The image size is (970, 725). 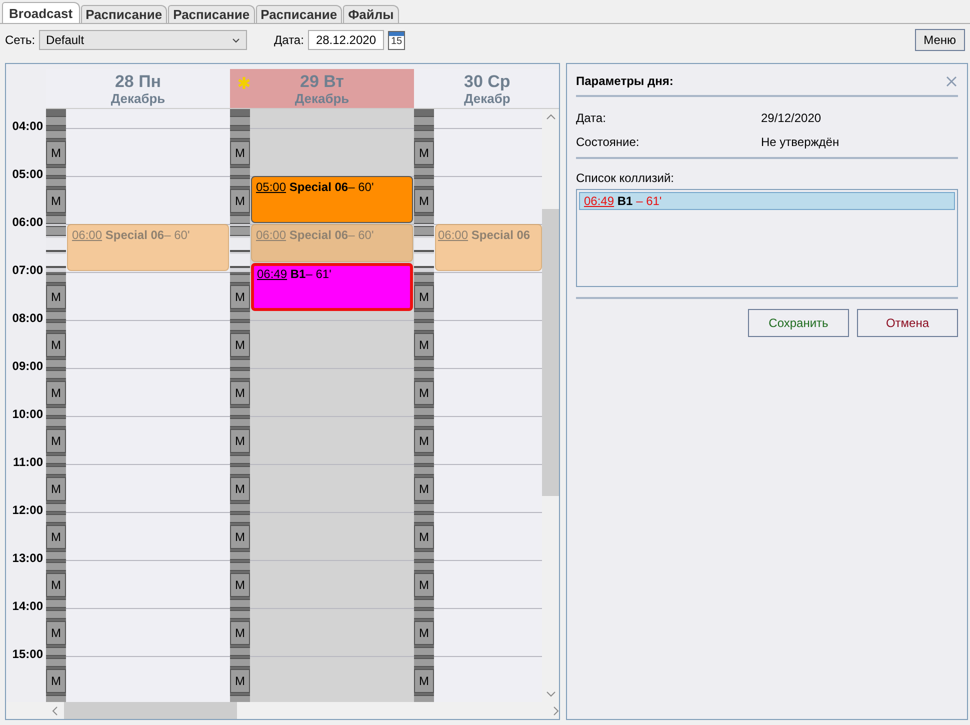 What do you see at coordinates (332, 287) in the screenshot?
I see `schedule-event: 06:49 B1– 61'` at bounding box center [332, 287].